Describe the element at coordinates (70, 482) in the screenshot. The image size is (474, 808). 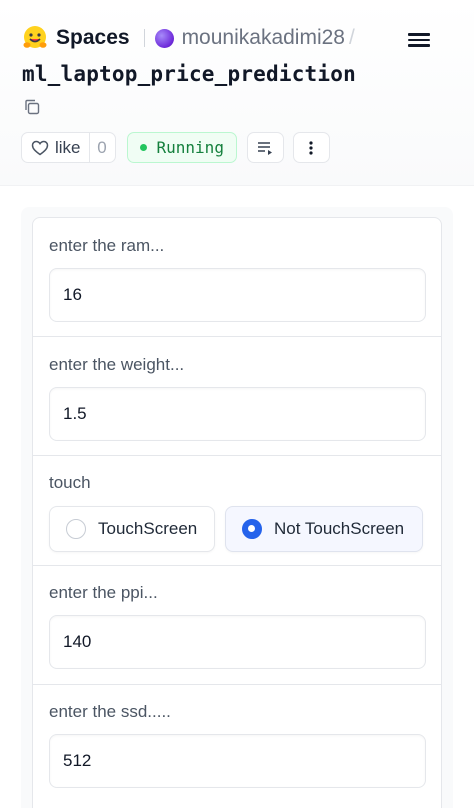
I see `touch-label: touch` at that location.